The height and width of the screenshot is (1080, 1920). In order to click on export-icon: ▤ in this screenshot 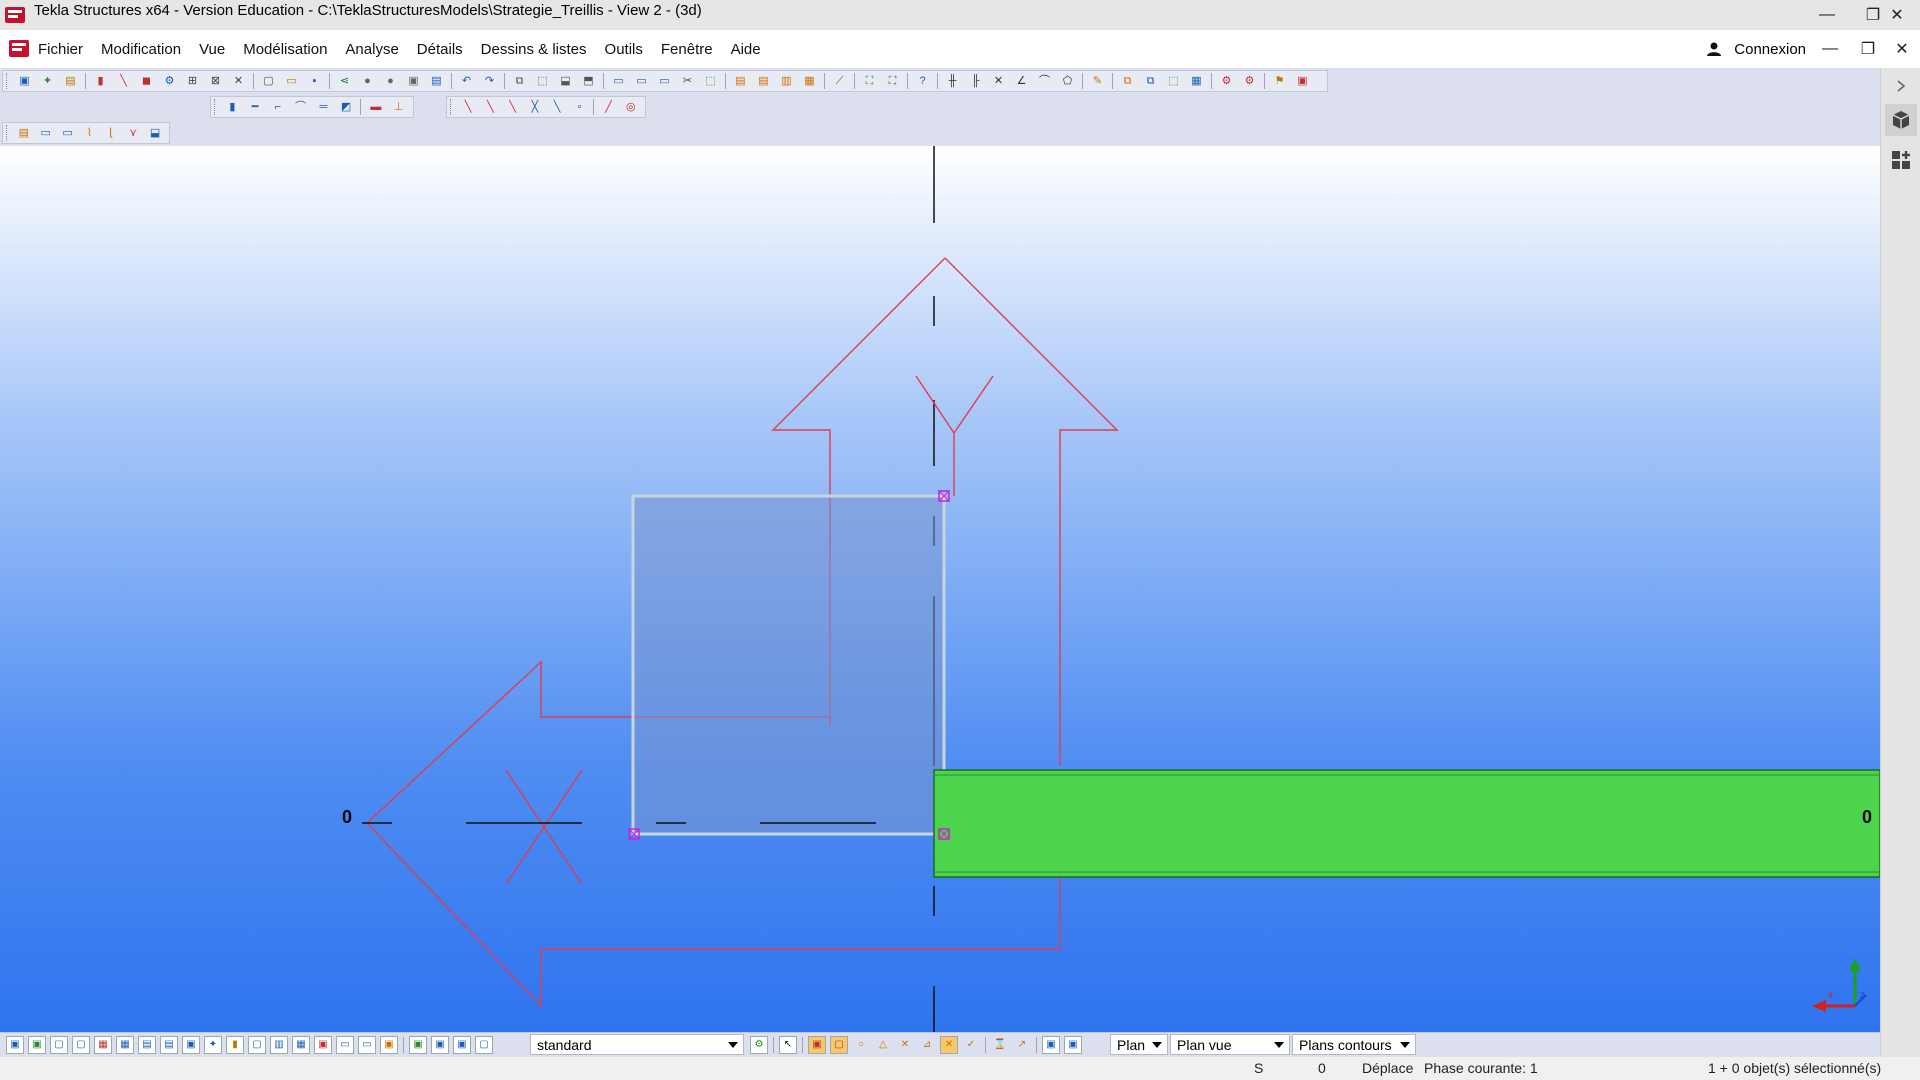, I will do `click(436, 81)`.